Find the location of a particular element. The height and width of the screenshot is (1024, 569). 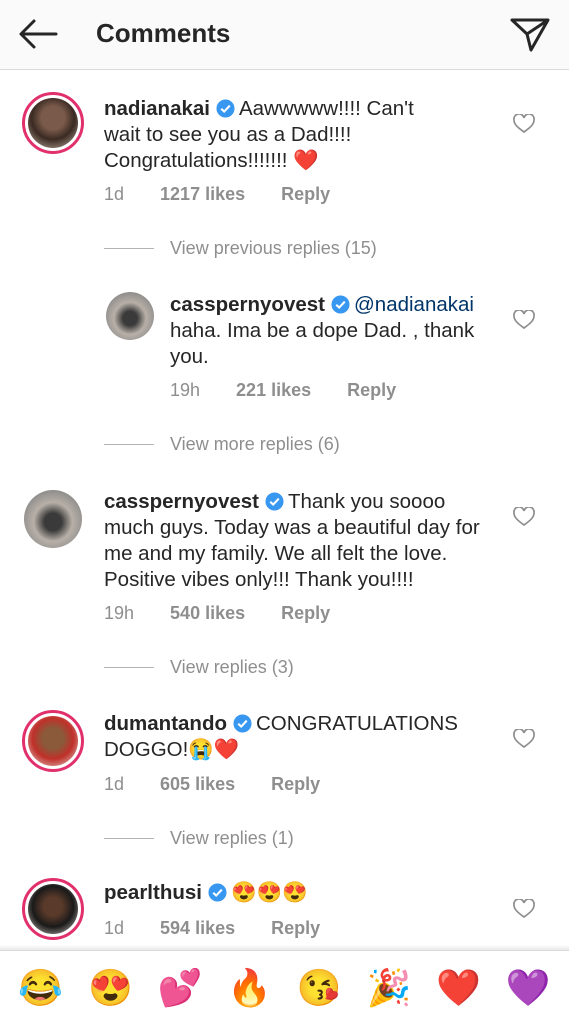

comment-username: pearlthusi is located at coordinates (153, 892).